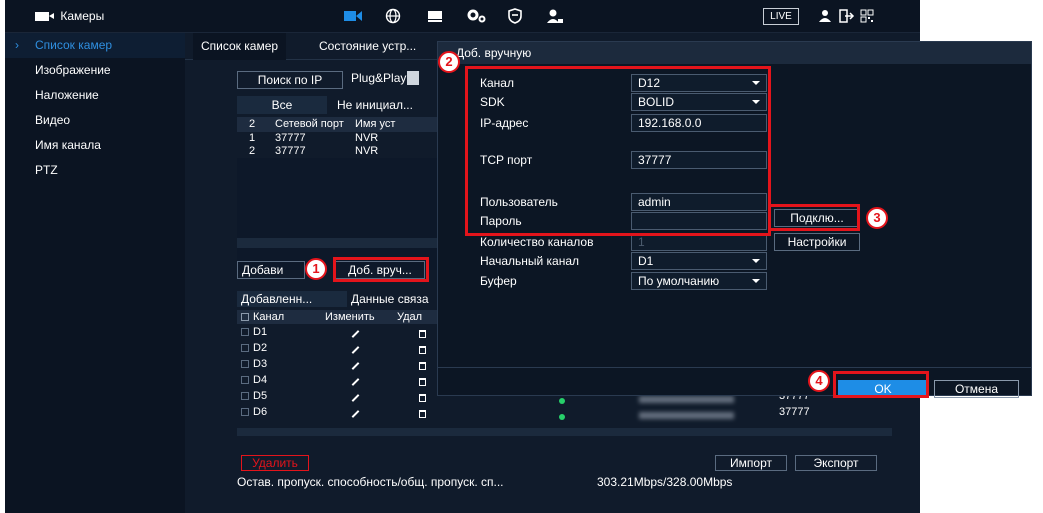  Describe the element at coordinates (751, 463) in the screenshot. I see `import-button: Импорт` at that location.